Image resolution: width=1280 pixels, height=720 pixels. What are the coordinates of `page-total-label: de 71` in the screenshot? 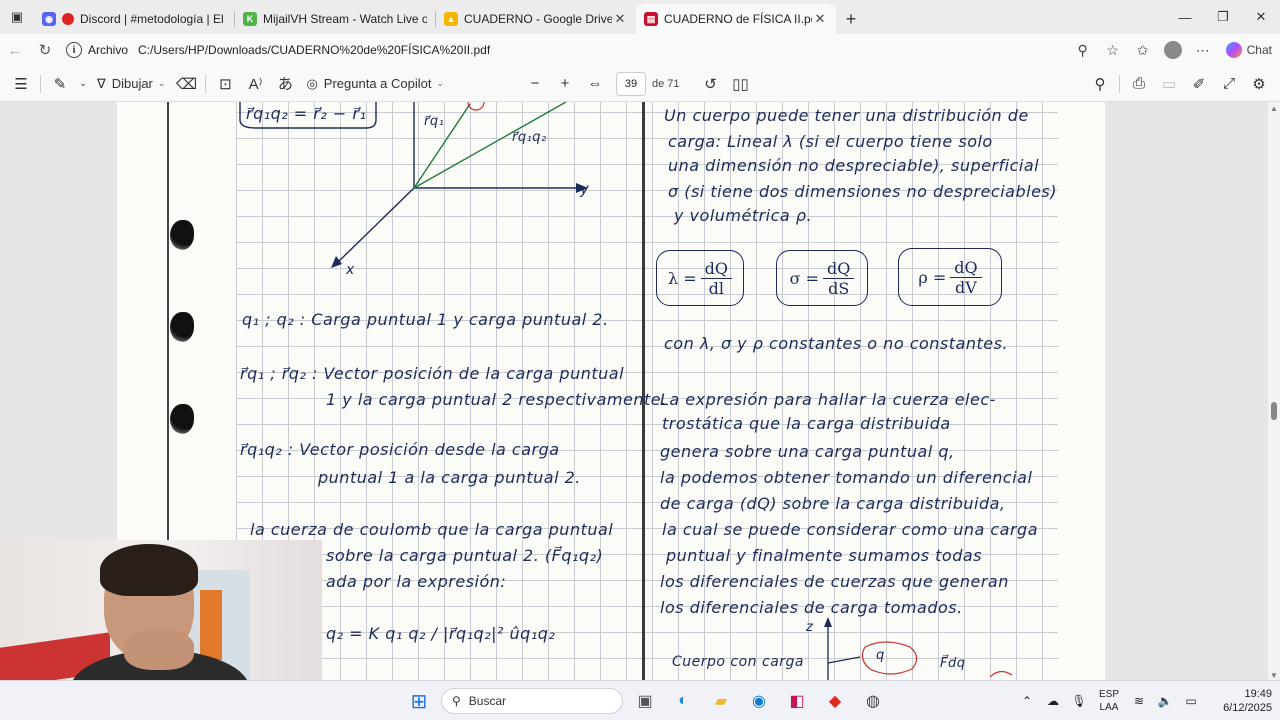 It's located at (666, 83).